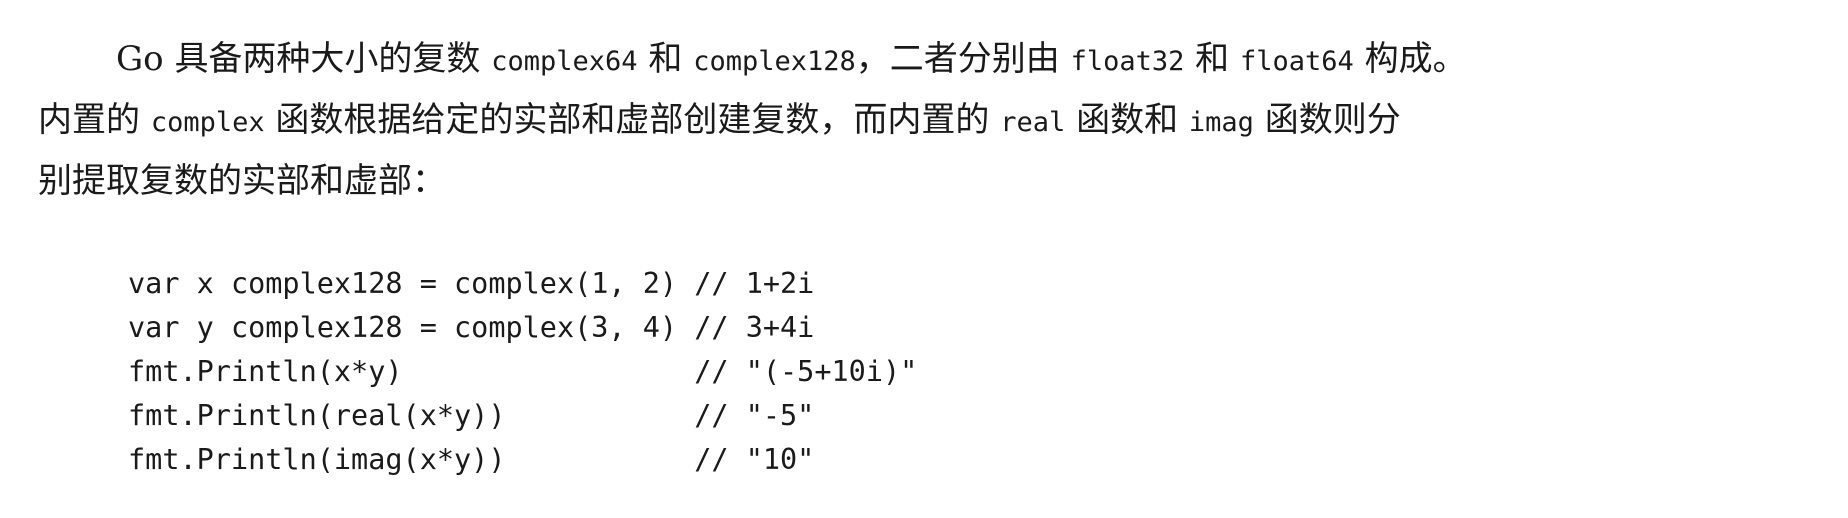 The image size is (1848, 518). What do you see at coordinates (207, 122) in the screenshot?
I see `inline-code-complex: complex` at bounding box center [207, 122].